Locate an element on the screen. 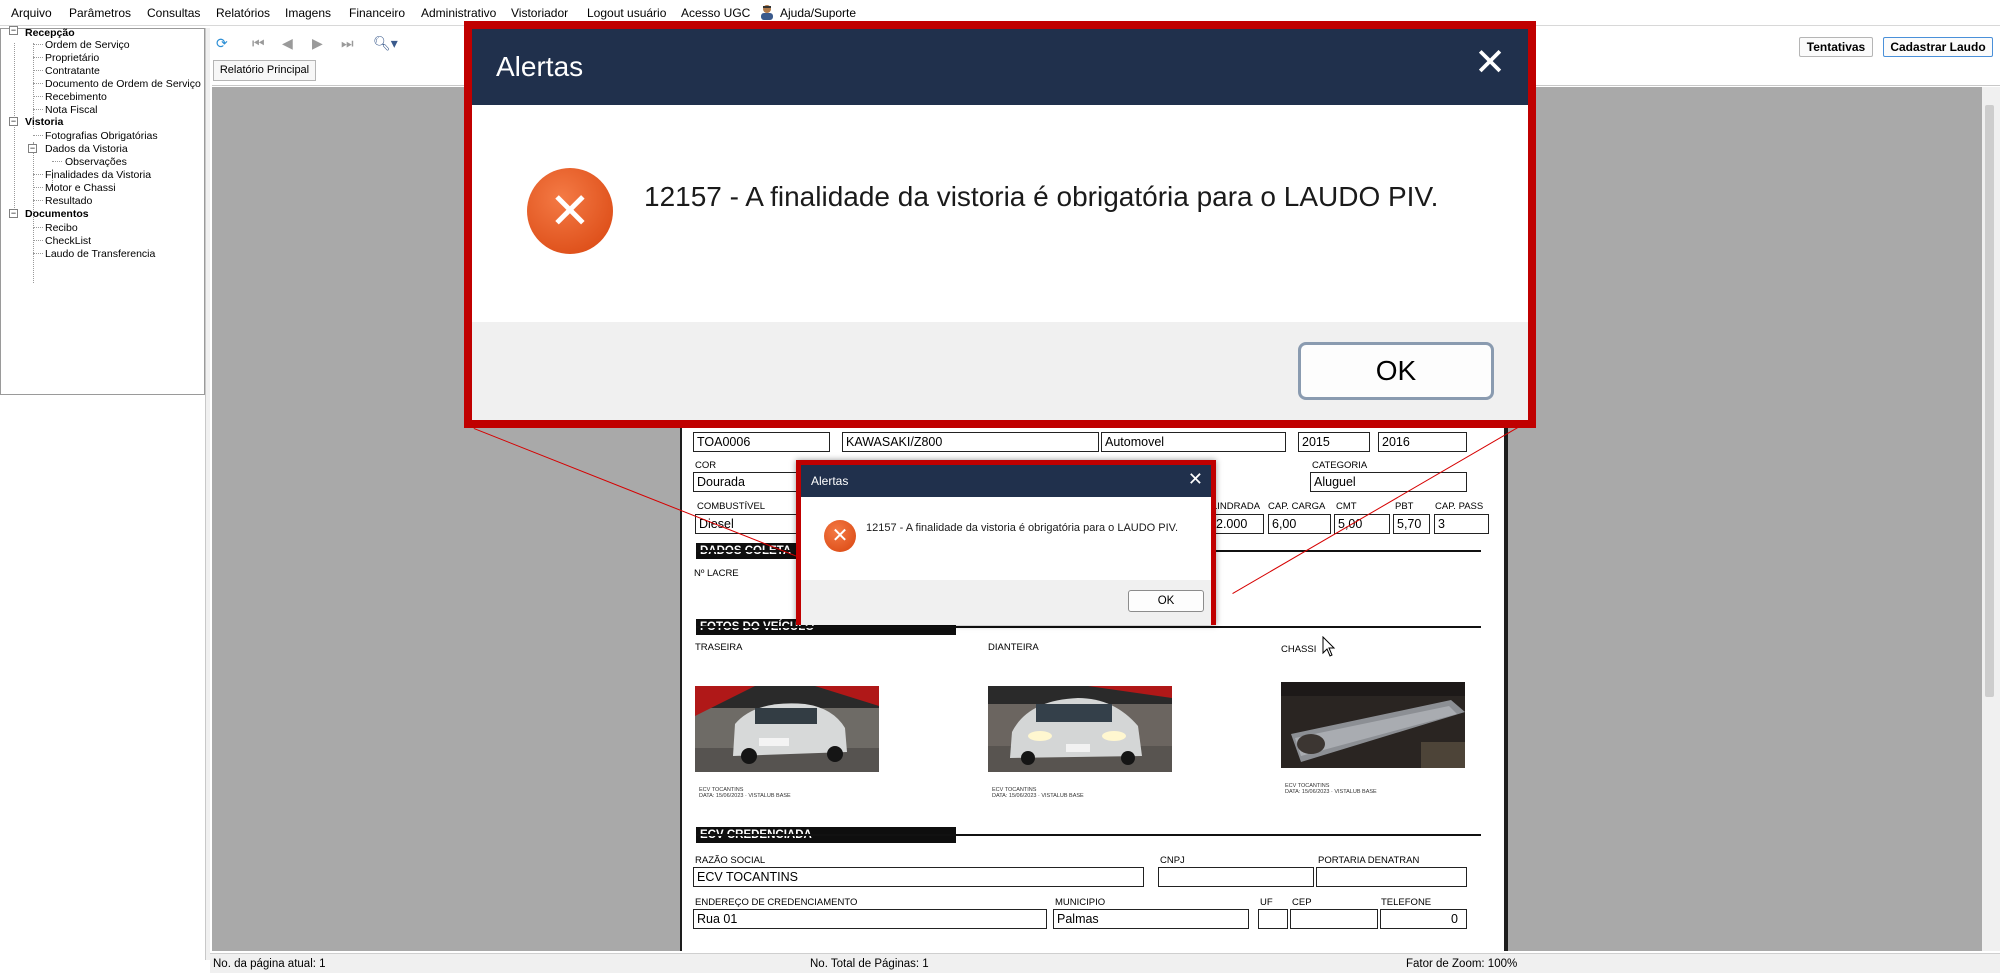 The width and height of the screenshot is (2000, 973). last-page-icon: ⏭ is located at coordinates (347, 43).